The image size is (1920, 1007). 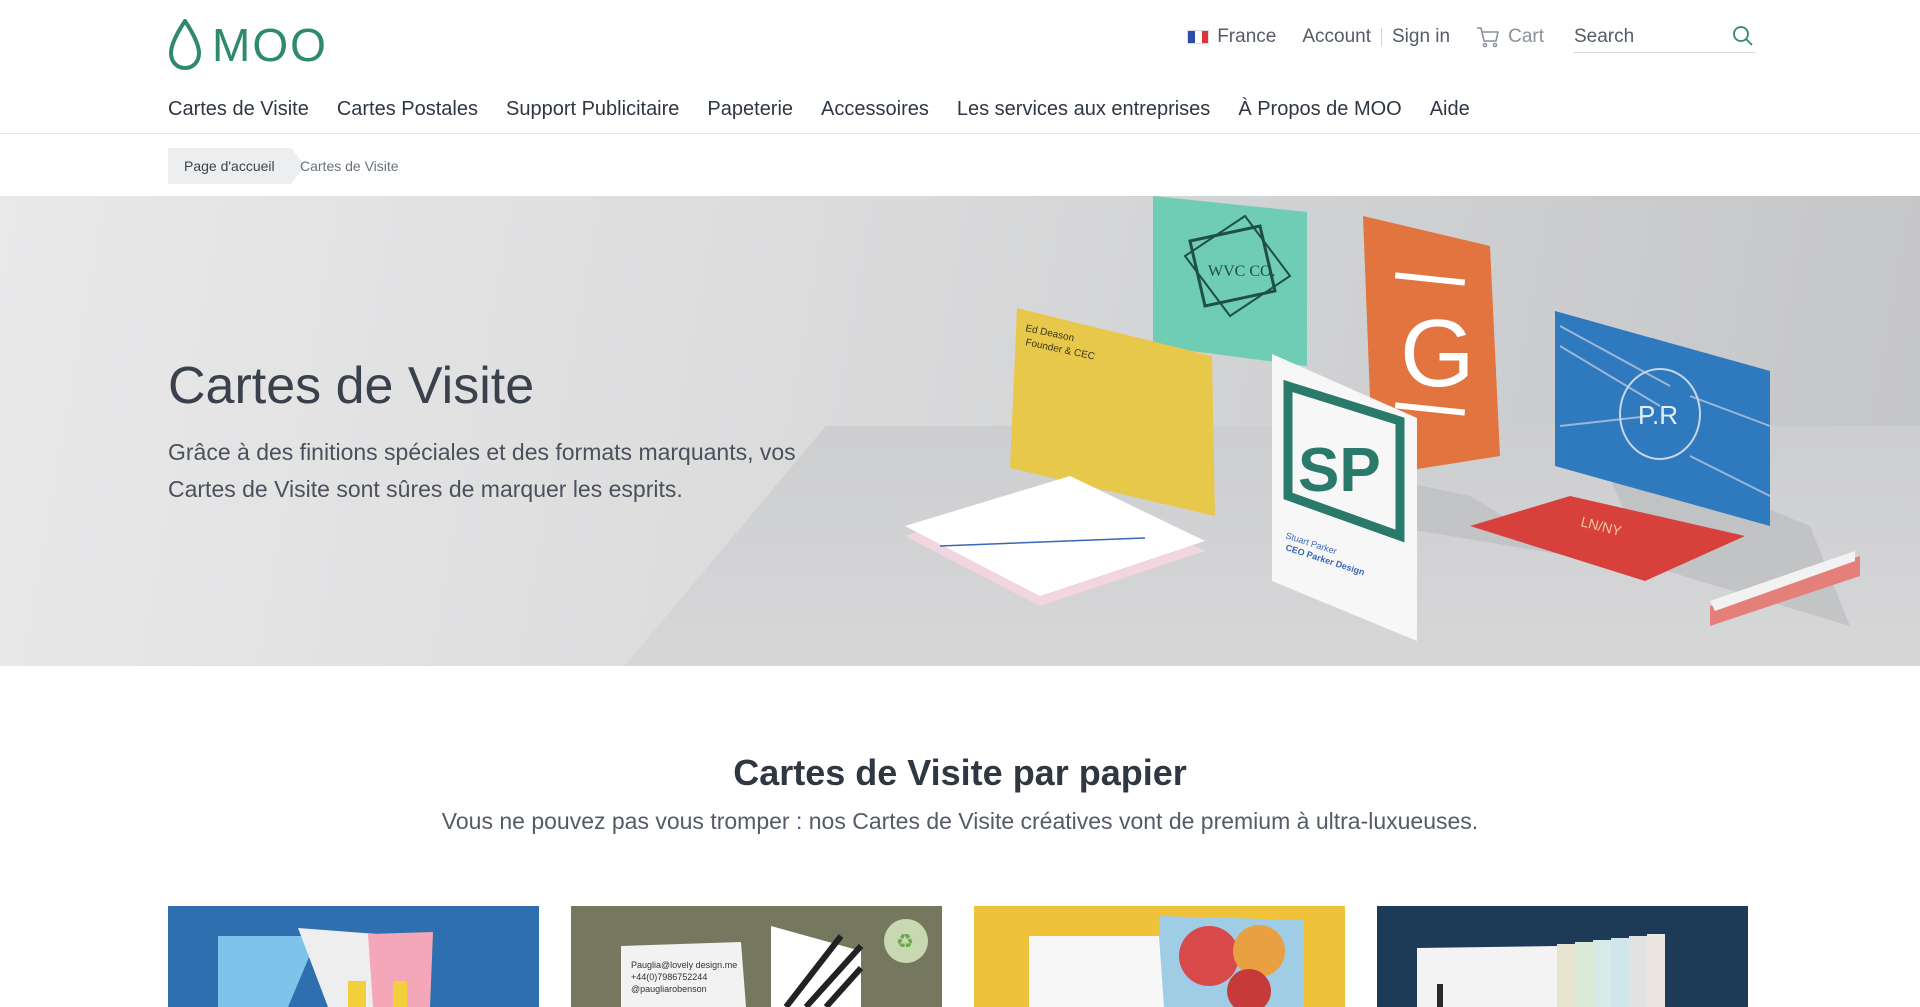 What do you see at coordinates (1381, 37) in the screenshot?
I see `divider` at bounding box center [1381, 37].